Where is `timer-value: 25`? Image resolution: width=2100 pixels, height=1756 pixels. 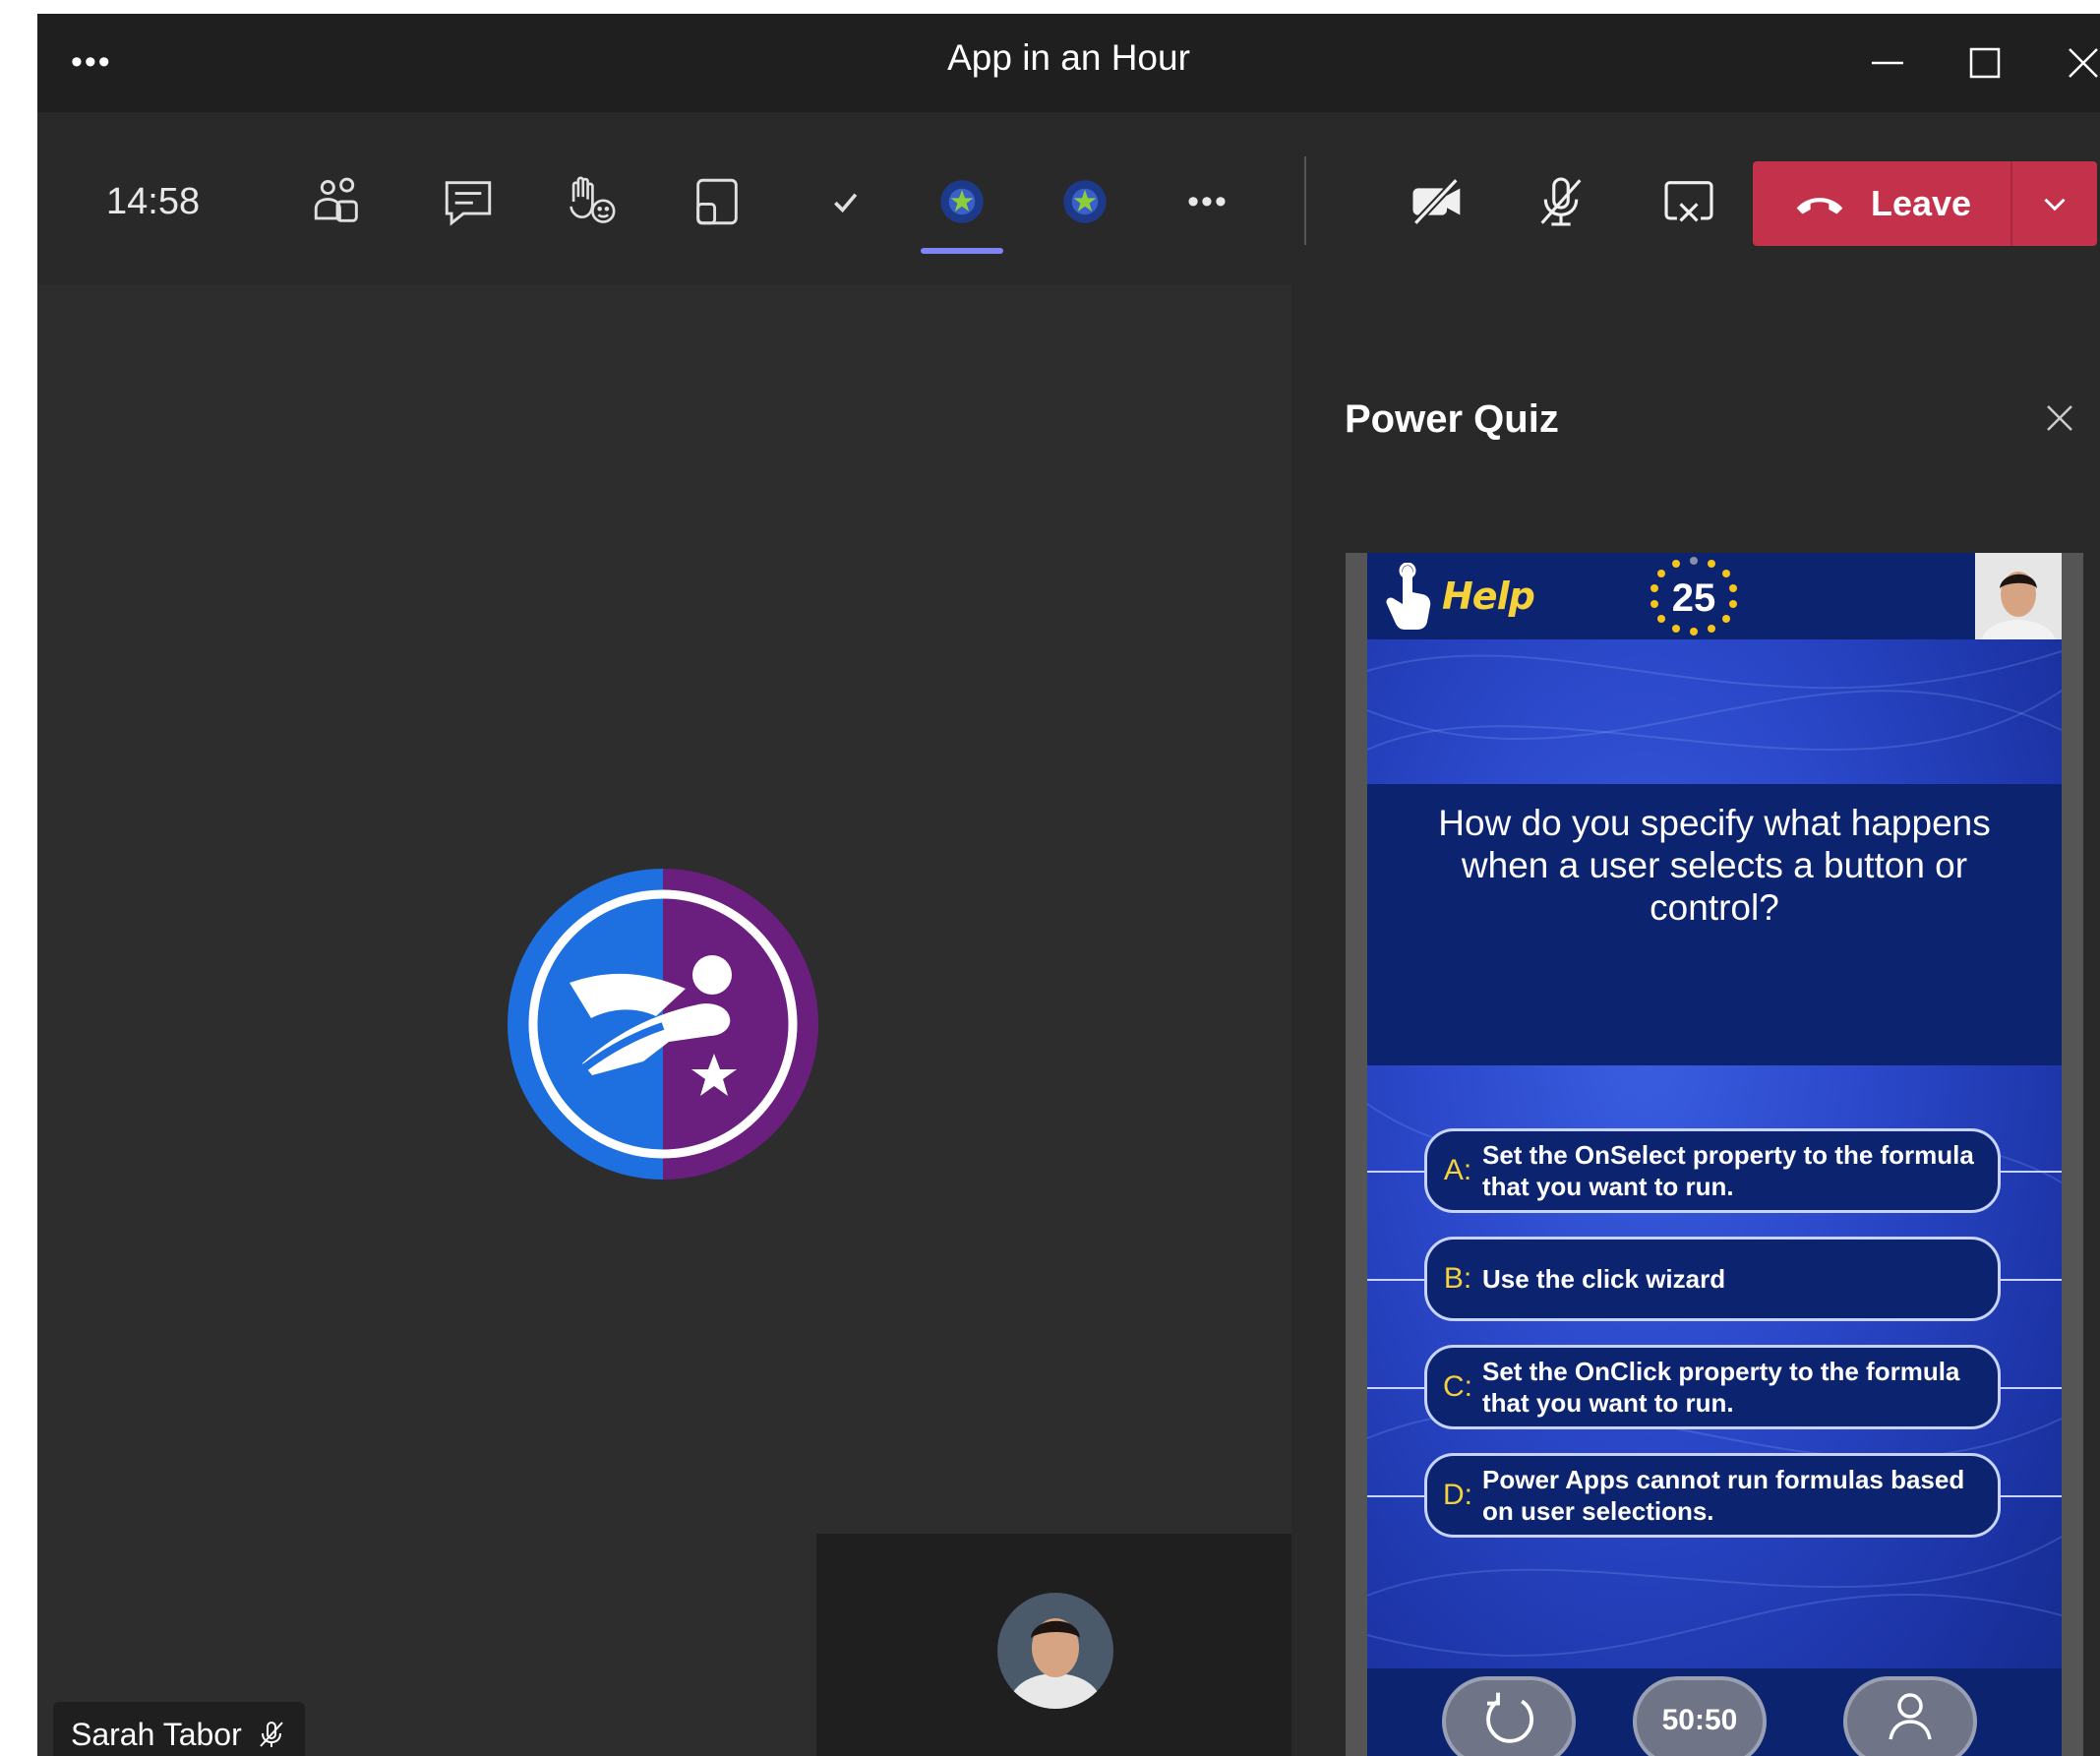 timer-value: 25 is located at coordinates (1693, 598).